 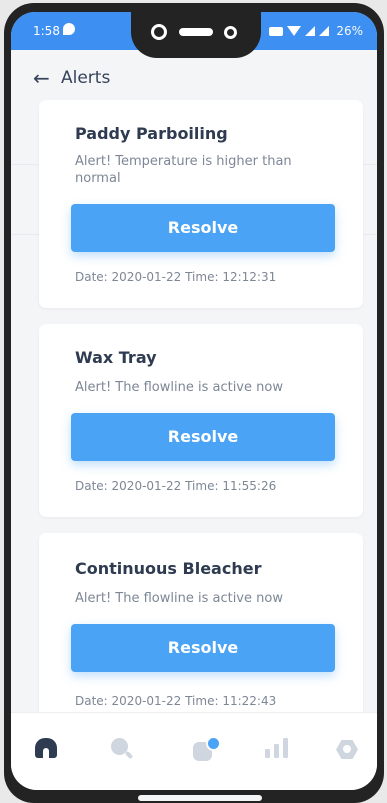 What do you see at coordinates (310, 31) in the screenshot?
I see `signal-icon` at bounding box center [310, 31].